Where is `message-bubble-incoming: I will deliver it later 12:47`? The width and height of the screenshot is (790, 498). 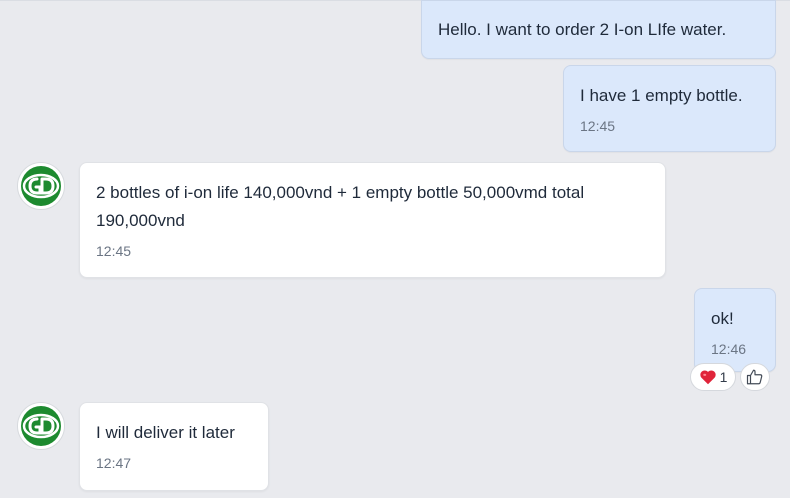
message-bubble-incoming: I will deliver it later 12:47 is located at coordinates (174, 446).